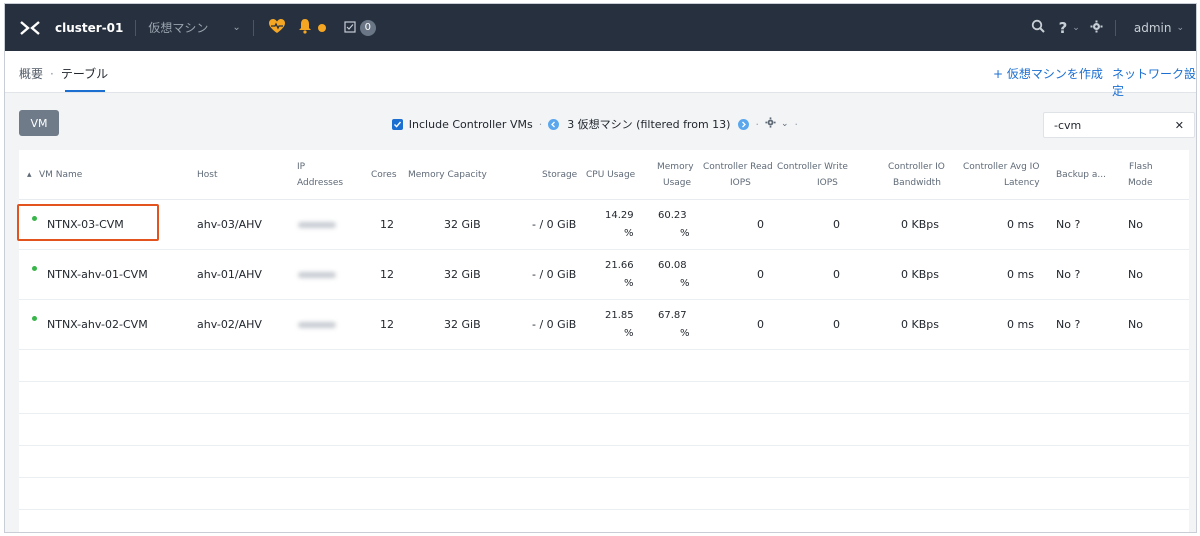 This screenshot has width=1200, height=536. Describe the element at coordinates (672, 215) in the screenshot. I see `mem-usage-value: 60.23` at that location.